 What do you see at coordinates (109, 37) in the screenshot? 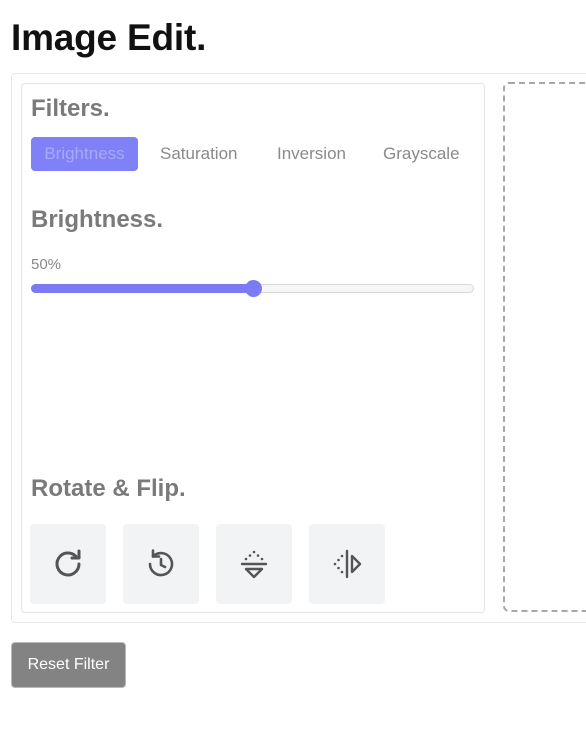
I see `page-title: Image Edit.` at bounding box center [109, 37].